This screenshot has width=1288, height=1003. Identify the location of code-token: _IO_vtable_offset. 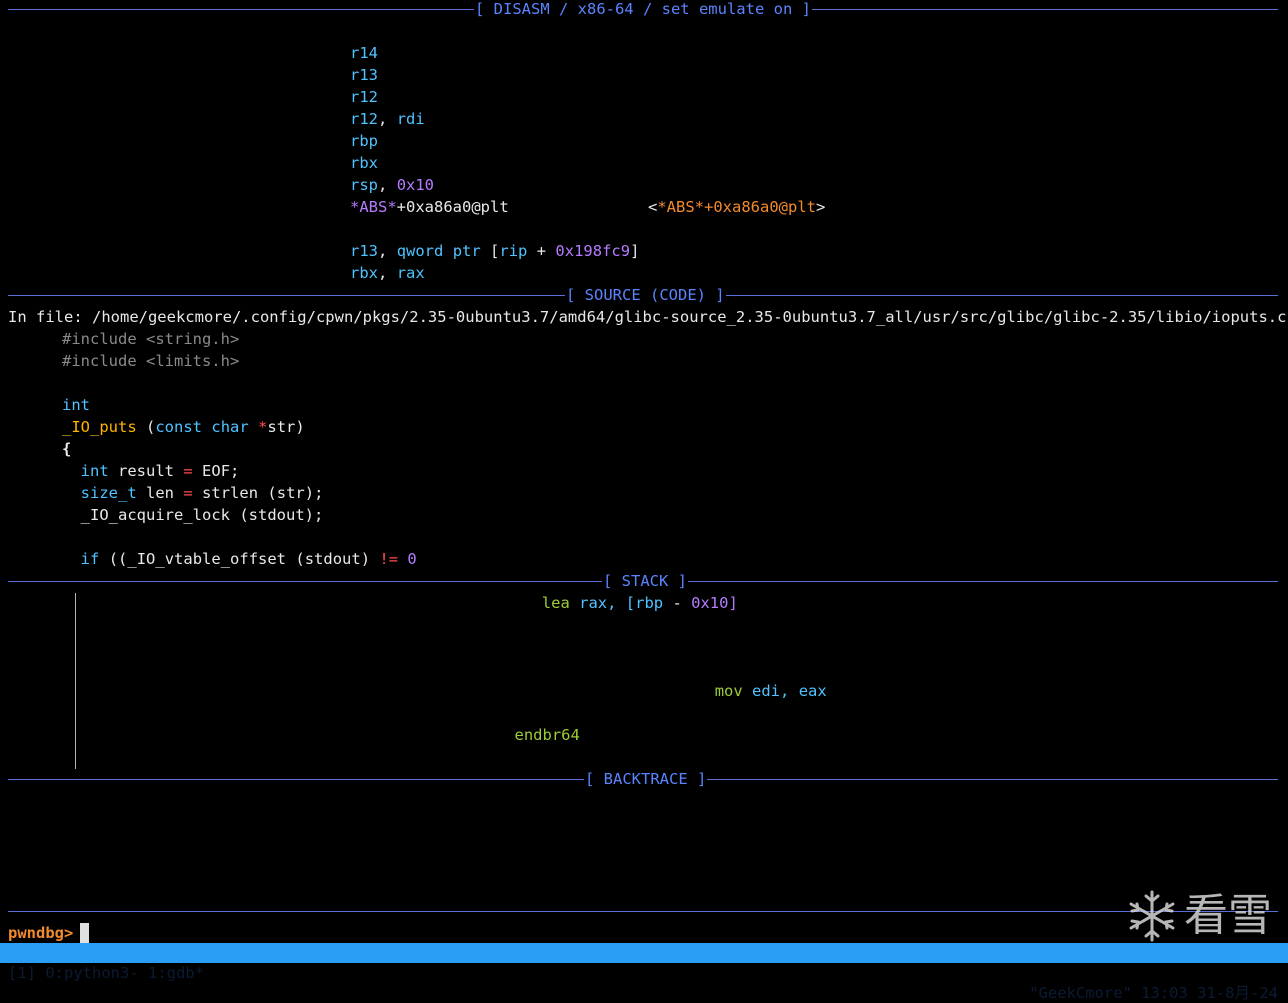
(207, 559).